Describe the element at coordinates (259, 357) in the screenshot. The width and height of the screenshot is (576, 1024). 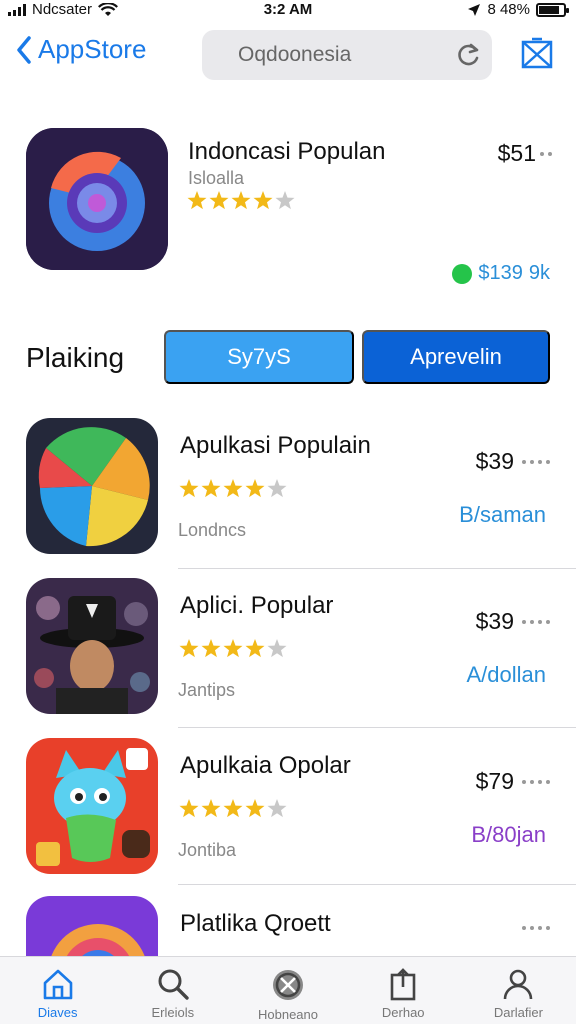
I see `segment-button-1: Sy7yS` at that location.